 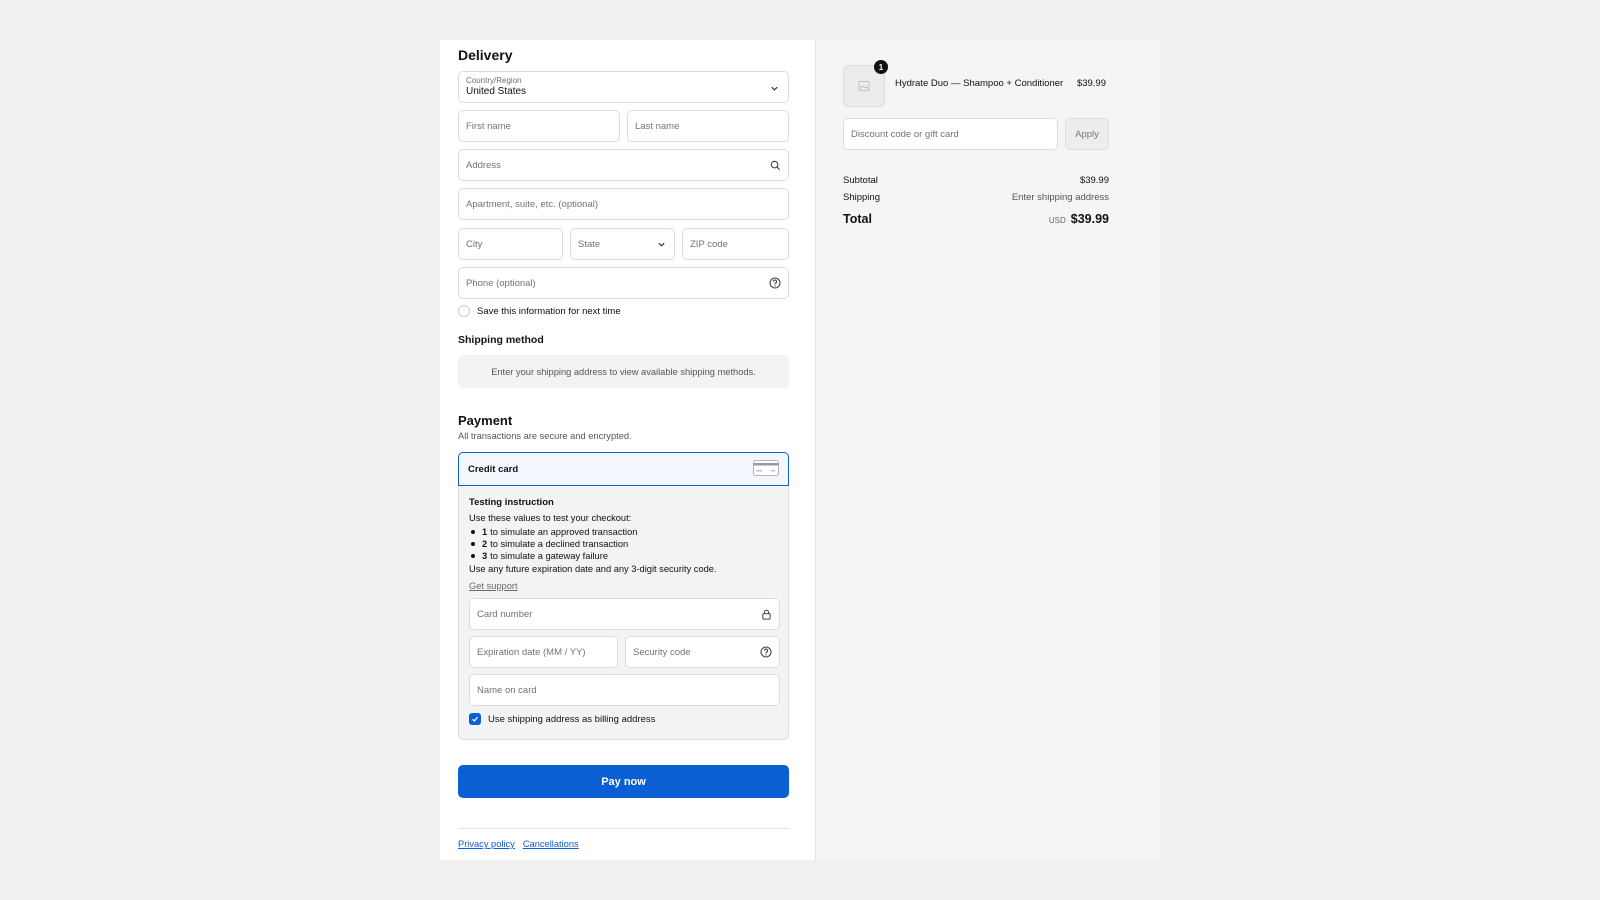 What do you see at coordinates (505, 614) in the screenshot?
I see `card-number-placeholder: Card number` at bounding box center [505, 614].